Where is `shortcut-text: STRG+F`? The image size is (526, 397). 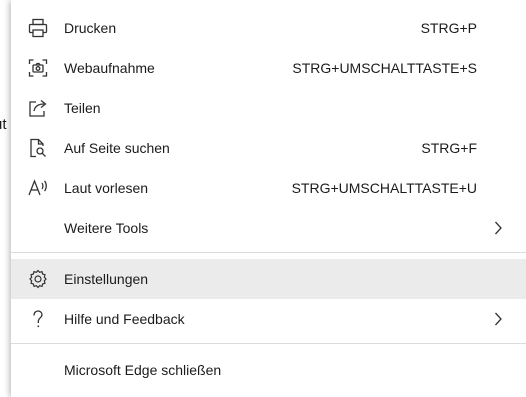
shortcut-text: STRG+F is located at coordinates (449, 148).